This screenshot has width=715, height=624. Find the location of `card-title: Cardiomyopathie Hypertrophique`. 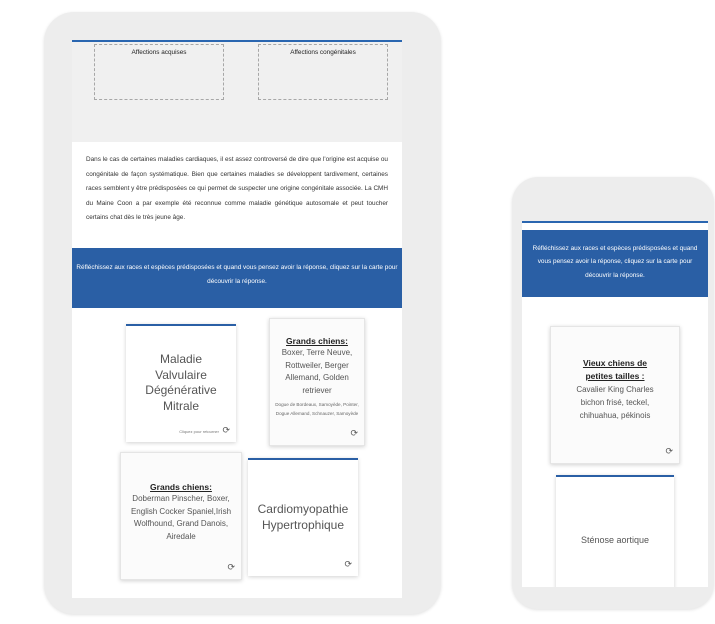

card-title: Cardiomyopathie Hypertrophique is located at coordinates (303, 517).